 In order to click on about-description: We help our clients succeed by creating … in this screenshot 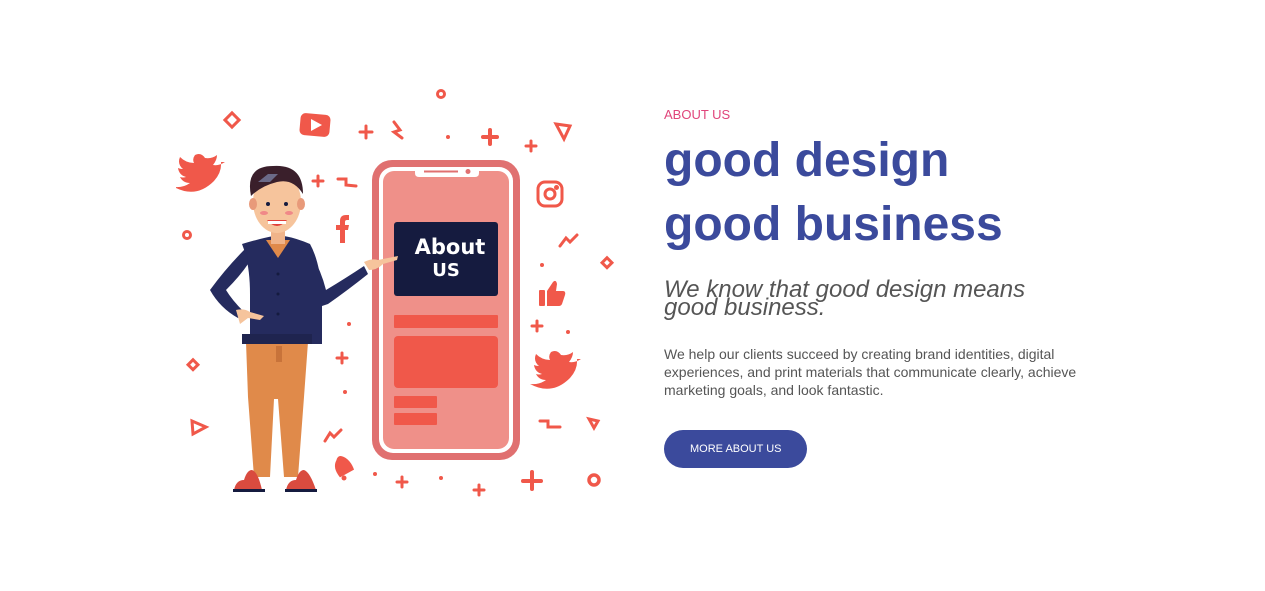, I will do `click(870, 372)`.